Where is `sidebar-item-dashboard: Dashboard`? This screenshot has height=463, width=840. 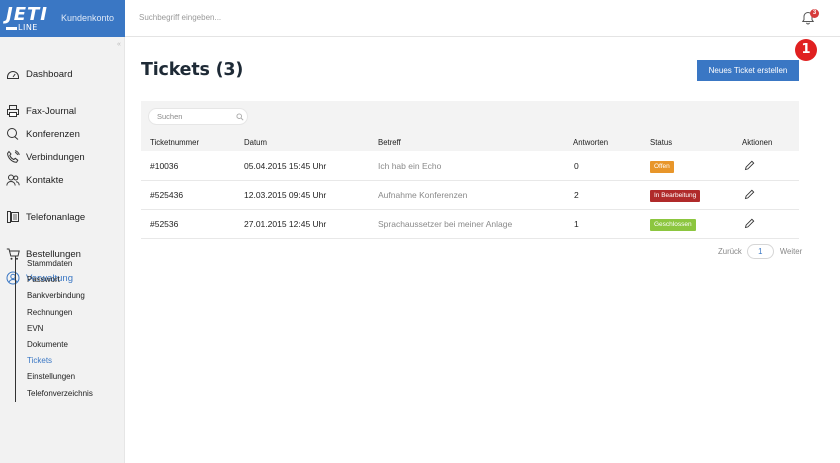
sidebar-item-dashboard: Dashboard is located at coordinates (39, 74).